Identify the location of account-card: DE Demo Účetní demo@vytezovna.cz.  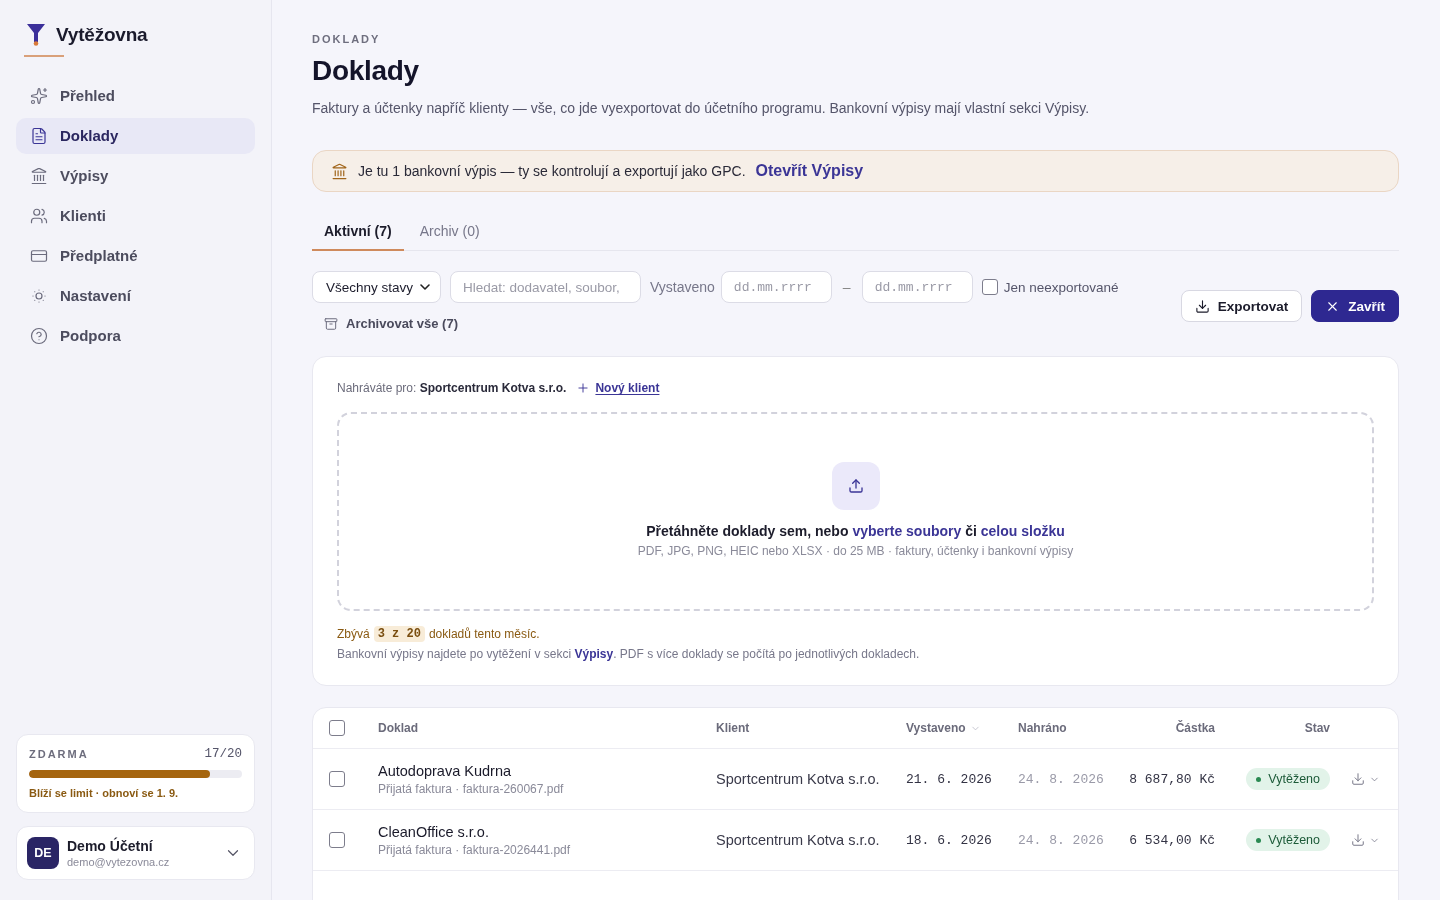
(135, 853).